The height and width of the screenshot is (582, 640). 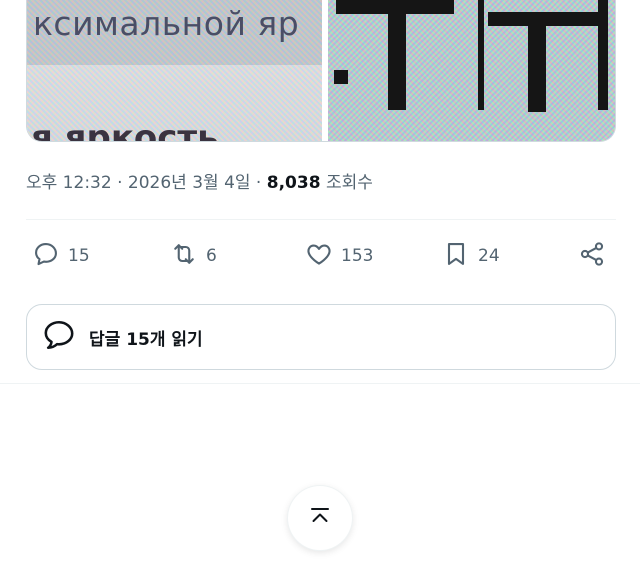 What do you see at coordinates (61, 256) in the screenshot?
I see `reply-button: 15` at bounding box center [61, 256].